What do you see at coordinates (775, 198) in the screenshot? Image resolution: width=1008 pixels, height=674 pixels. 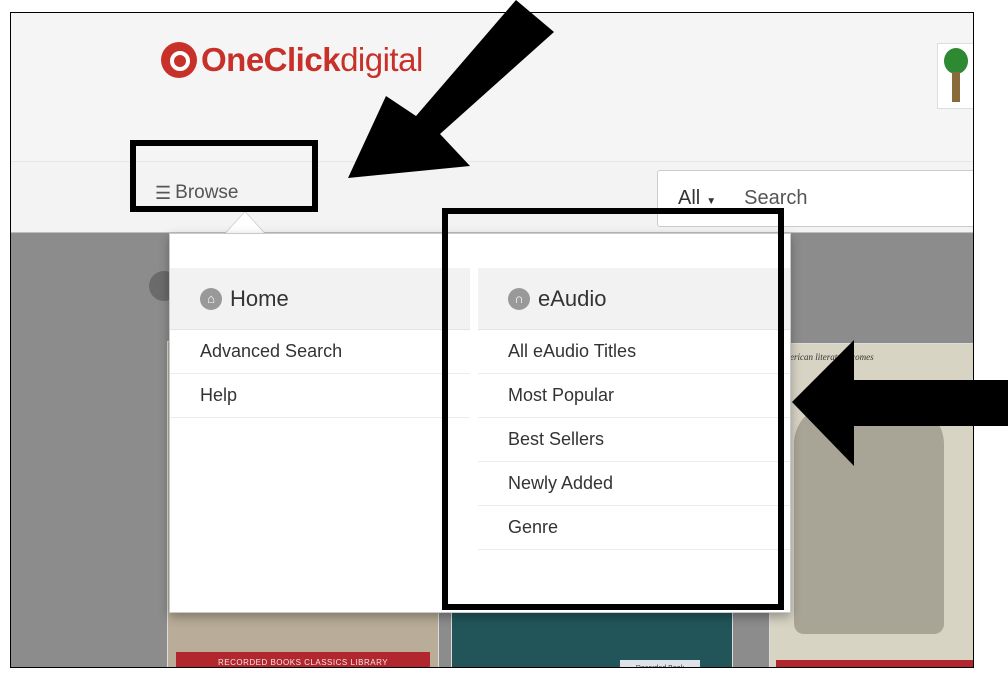 I see `search-input: Search` at bounding box center [775, 198].